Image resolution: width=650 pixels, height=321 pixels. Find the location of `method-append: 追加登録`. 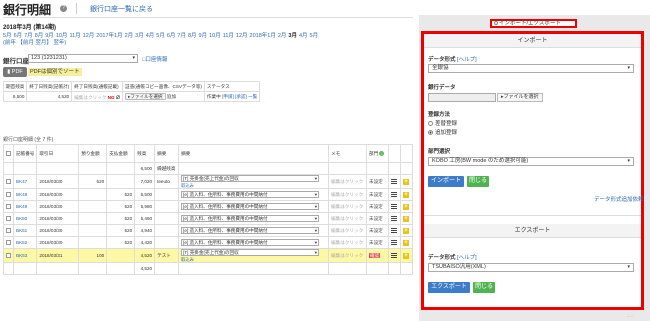

method-append: 追加登録 is located at coordinates (442, 132).